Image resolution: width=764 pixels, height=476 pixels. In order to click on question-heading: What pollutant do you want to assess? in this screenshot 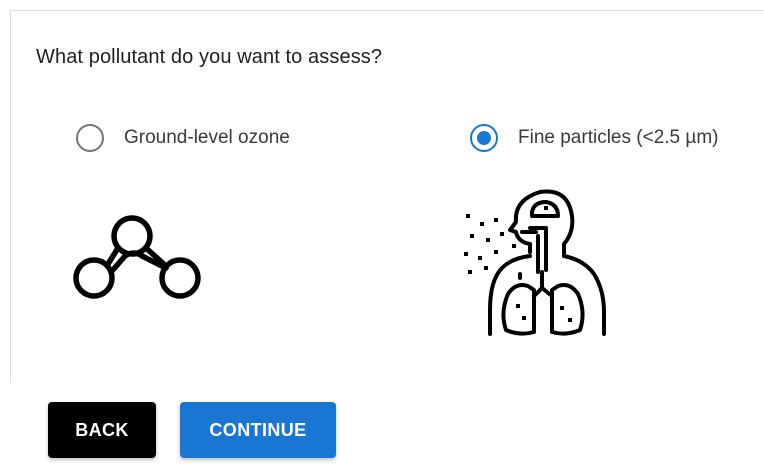, I will do `click(209, 57)`.